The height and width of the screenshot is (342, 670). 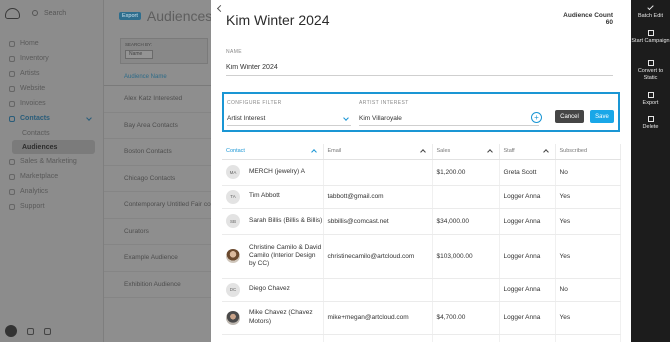 I want to click on table-row, so click(x=421, y=338).